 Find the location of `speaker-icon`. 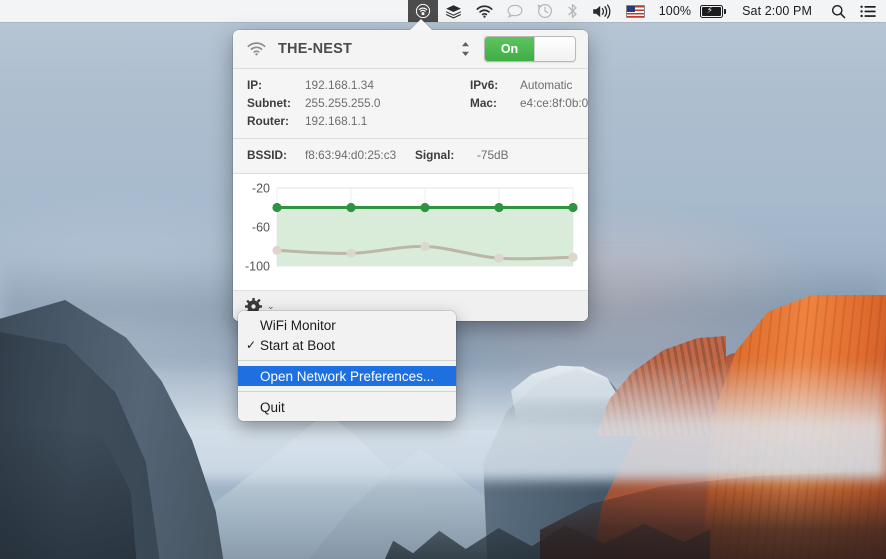

speaker-icon is located at coordinates (601, 11).